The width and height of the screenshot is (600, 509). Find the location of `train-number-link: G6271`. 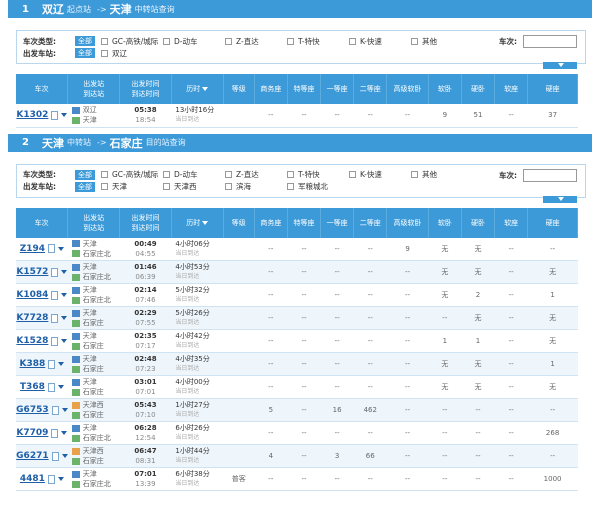

train-number-link: G6271 is located at coordinates (32, 456).